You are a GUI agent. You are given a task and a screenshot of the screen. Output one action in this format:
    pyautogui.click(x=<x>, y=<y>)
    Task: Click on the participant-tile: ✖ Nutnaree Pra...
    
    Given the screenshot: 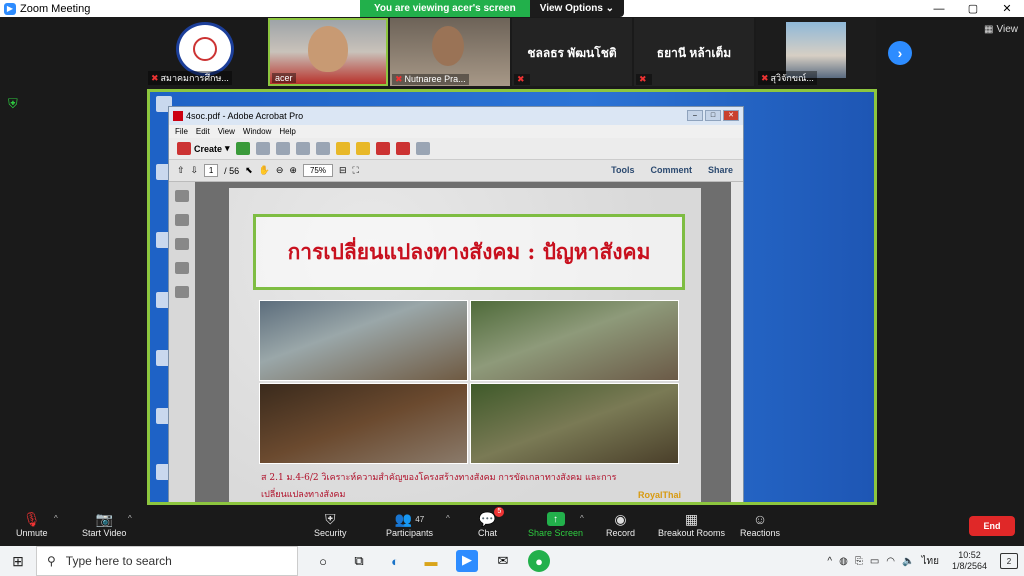 What is the action you would take?
    pyautogui.click(x=450, y=52)
    